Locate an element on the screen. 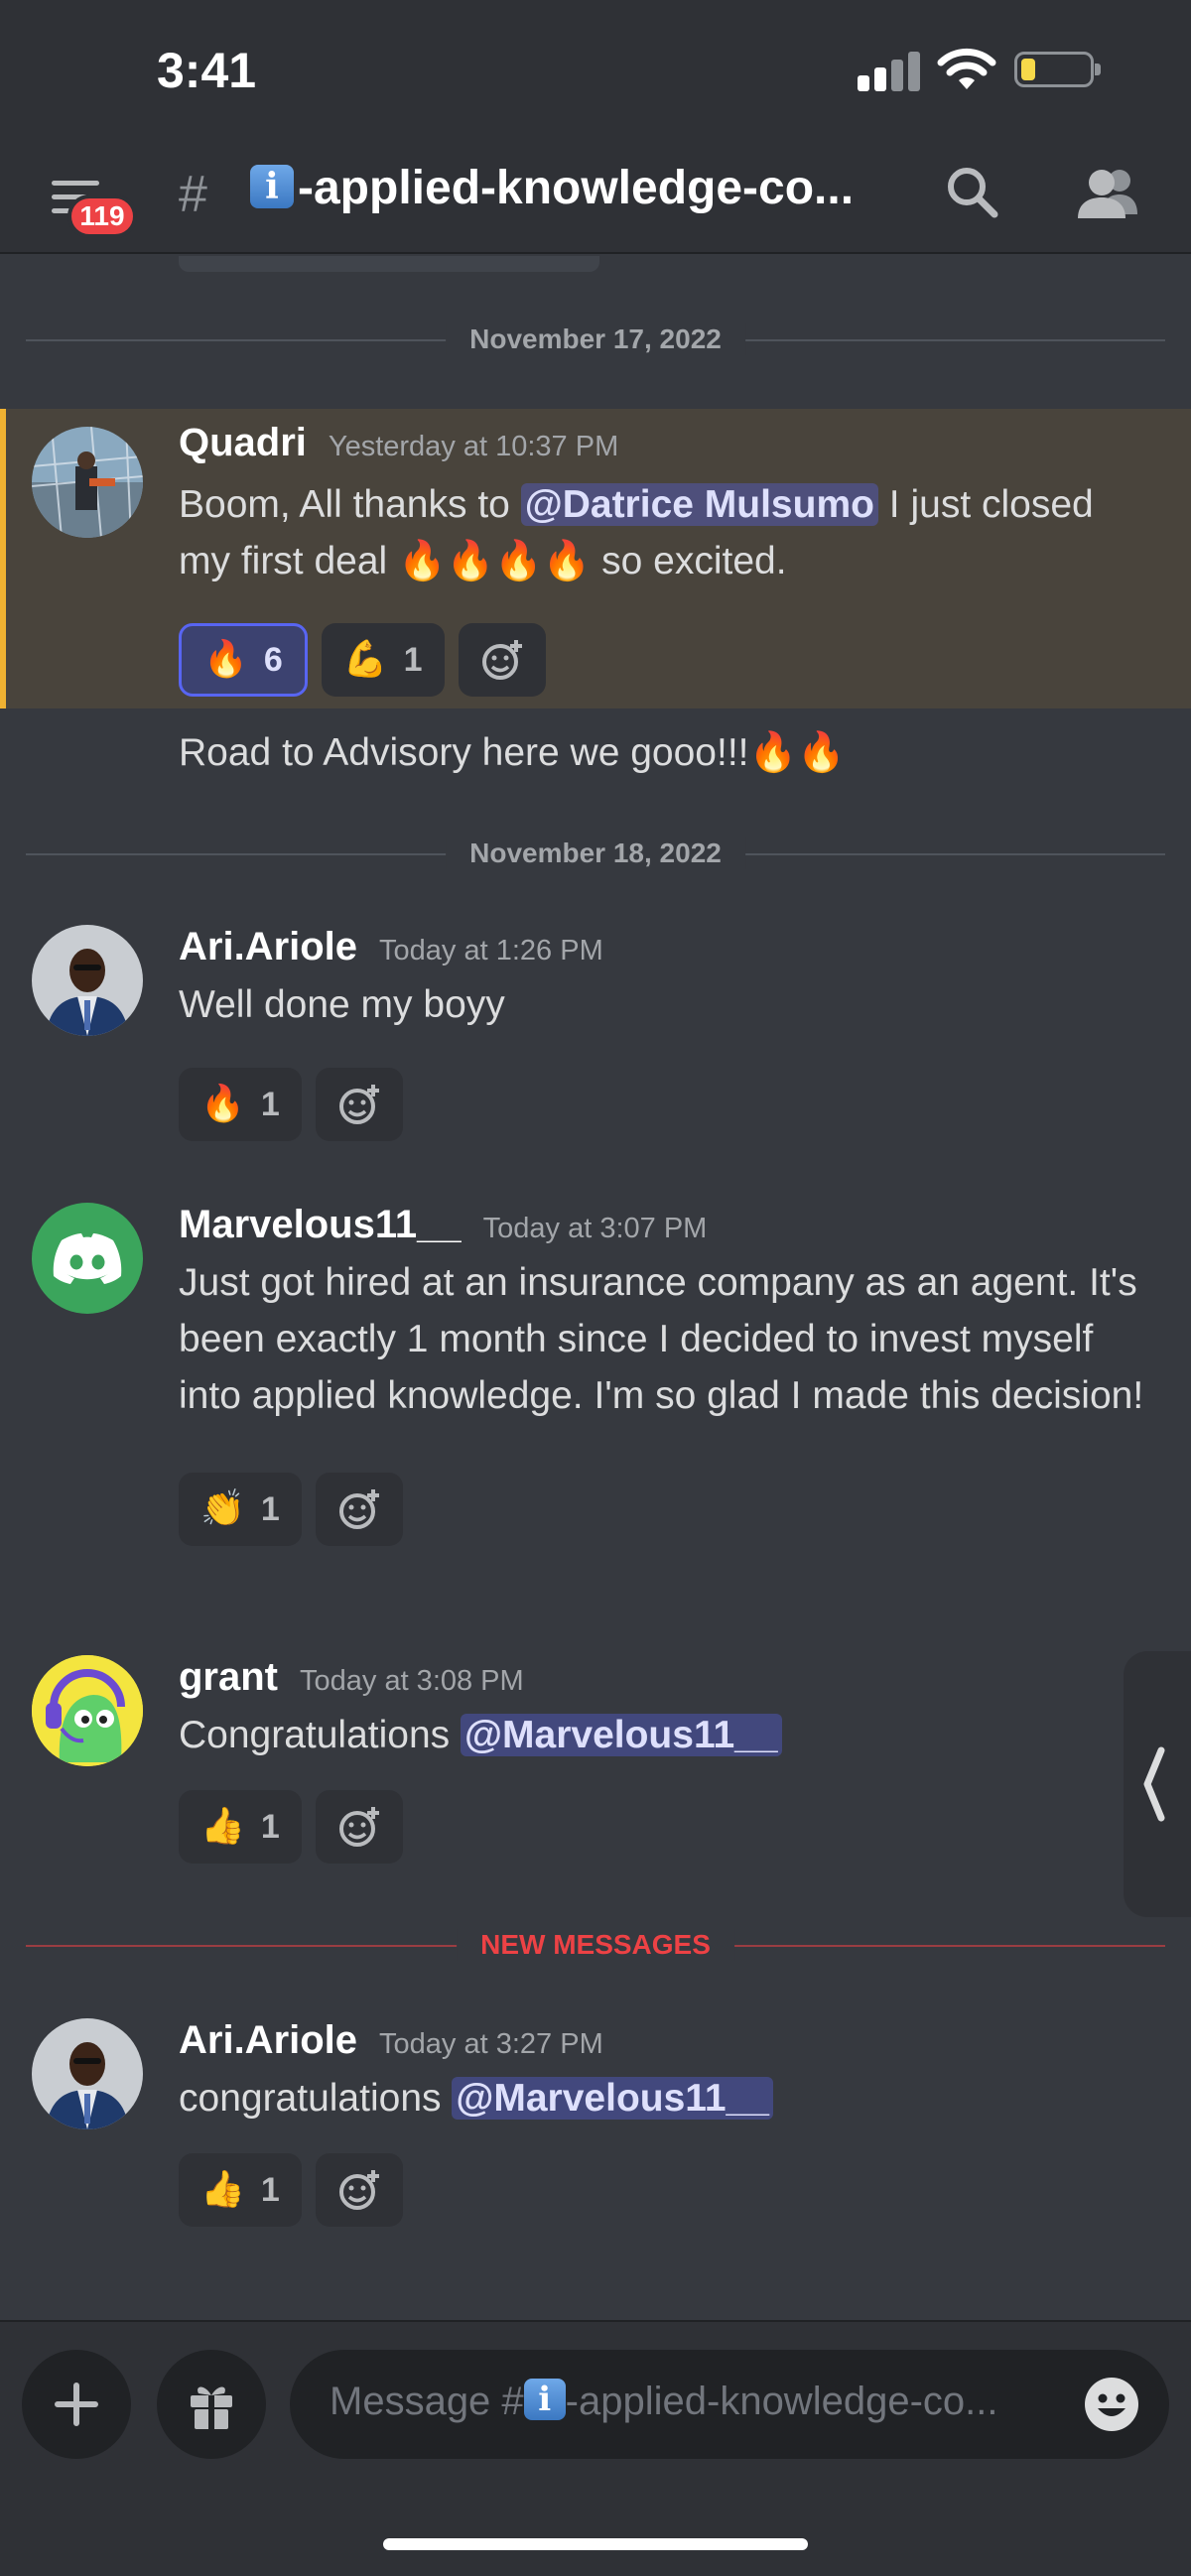 This screenshot has width=1191, height=2576. message-author: Ari.Ariole Today at 1:26 PM is located at coordinates (391, 947).